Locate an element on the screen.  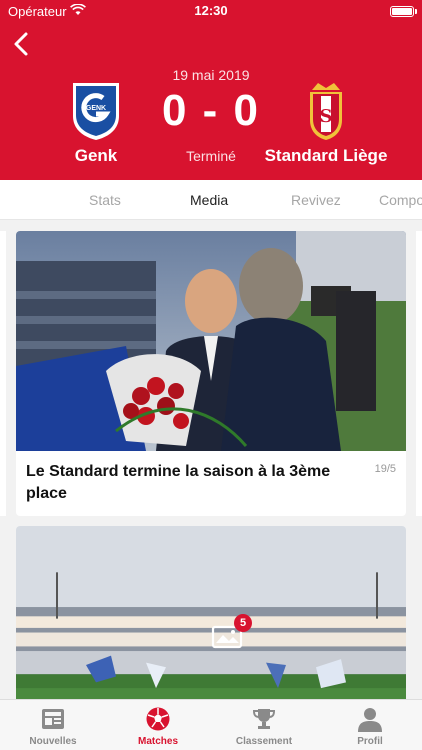
away-team-name: Standard Liège is located at coordinates (326, 155).